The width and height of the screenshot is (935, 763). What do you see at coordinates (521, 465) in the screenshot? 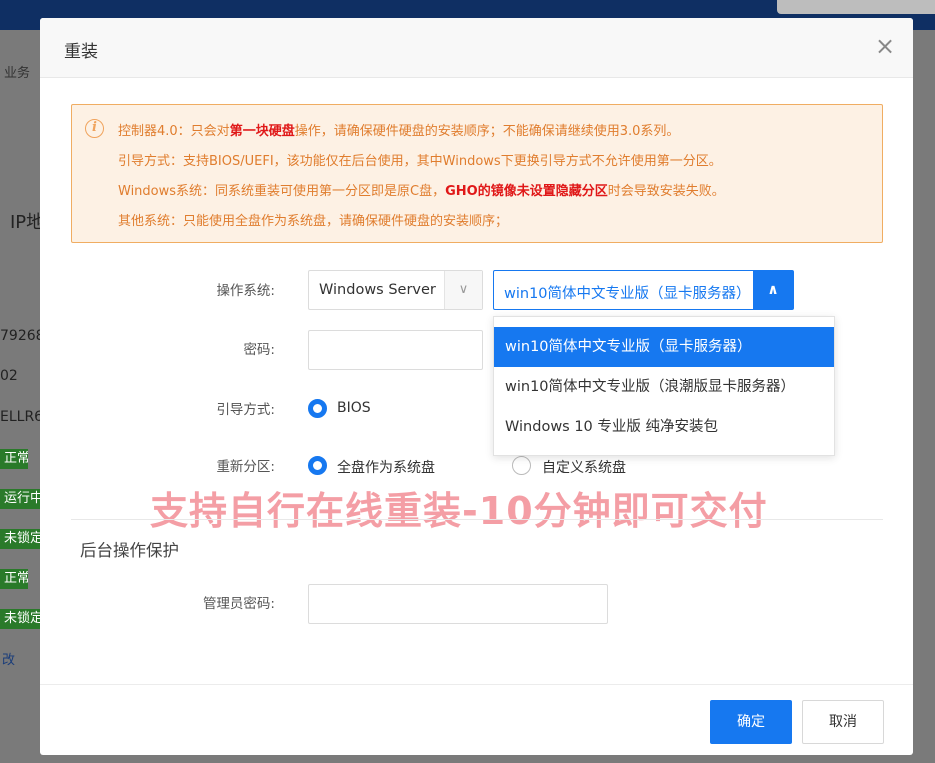
I see `custom-disk-radio` at bounding box center [521, 465].